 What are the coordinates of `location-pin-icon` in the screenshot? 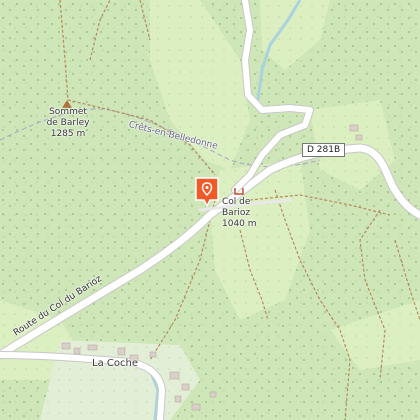 It's located at (207, 192).